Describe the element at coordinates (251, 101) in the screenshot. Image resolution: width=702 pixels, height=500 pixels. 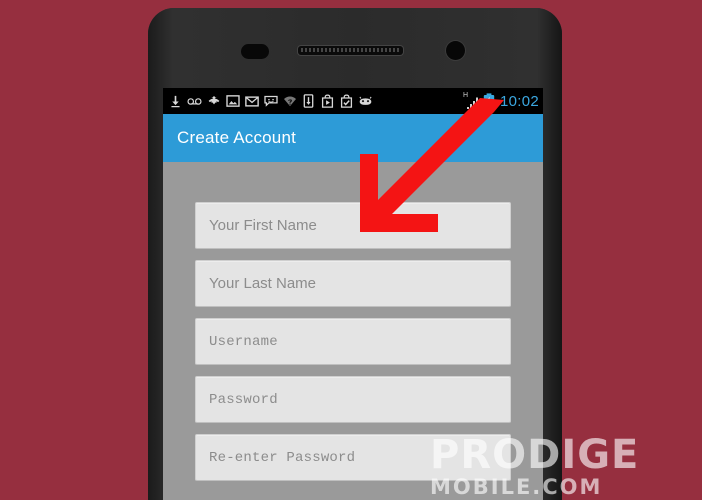
I see `gmail-icon` at that location.